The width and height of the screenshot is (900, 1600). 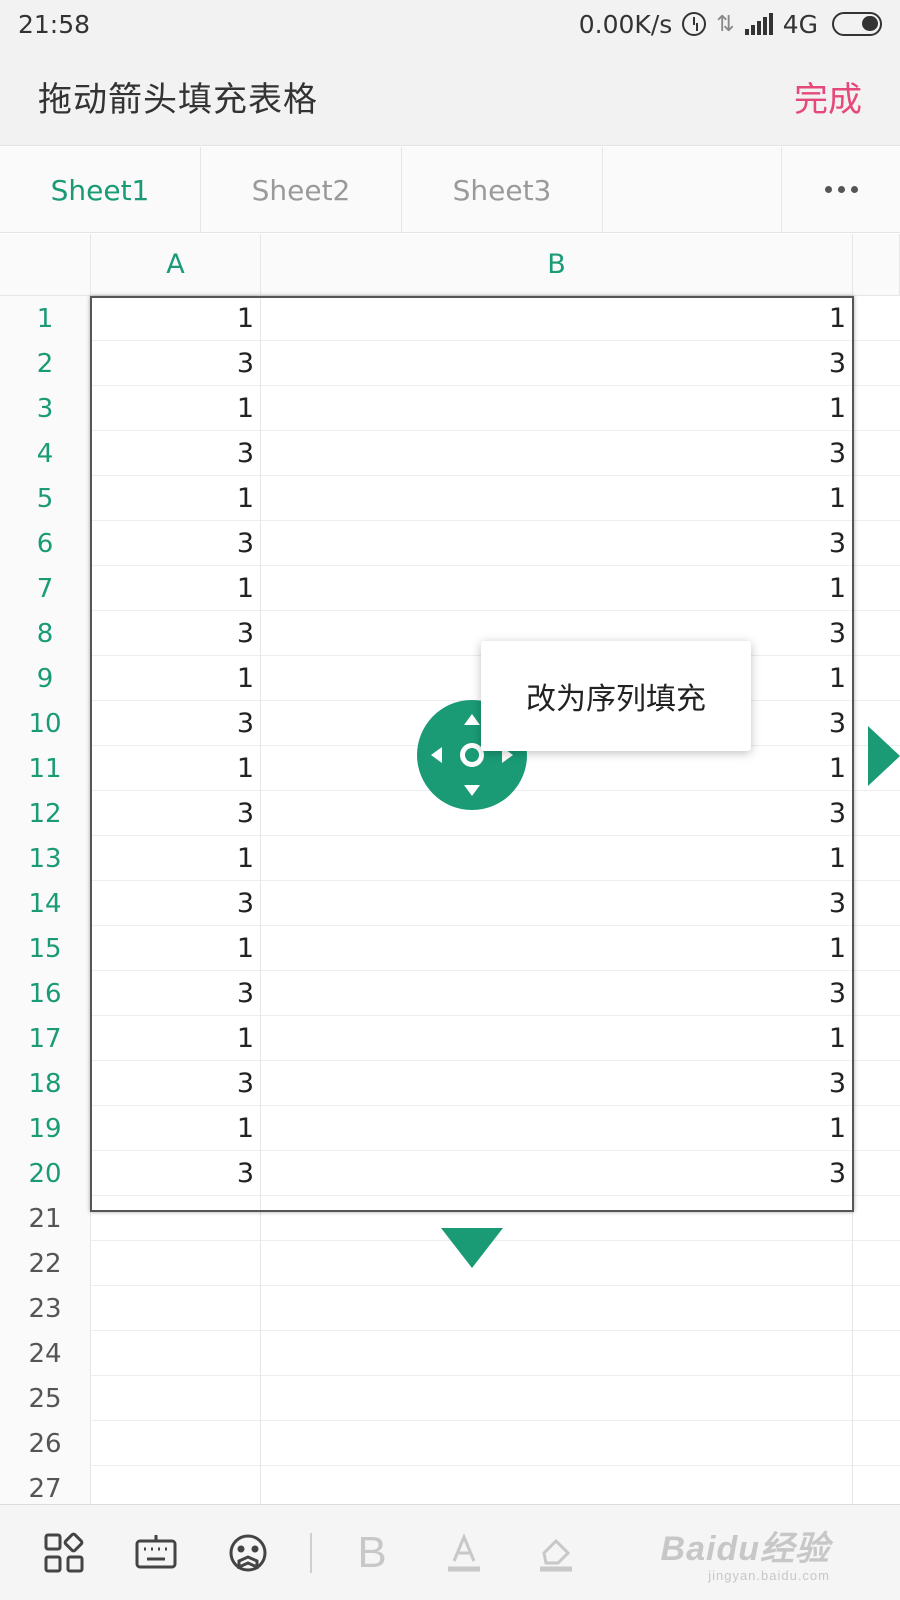 What do you see at coordinates (45, 498) in the screenshot?
I see `row-header: 5` at bounding box center [45, 498].